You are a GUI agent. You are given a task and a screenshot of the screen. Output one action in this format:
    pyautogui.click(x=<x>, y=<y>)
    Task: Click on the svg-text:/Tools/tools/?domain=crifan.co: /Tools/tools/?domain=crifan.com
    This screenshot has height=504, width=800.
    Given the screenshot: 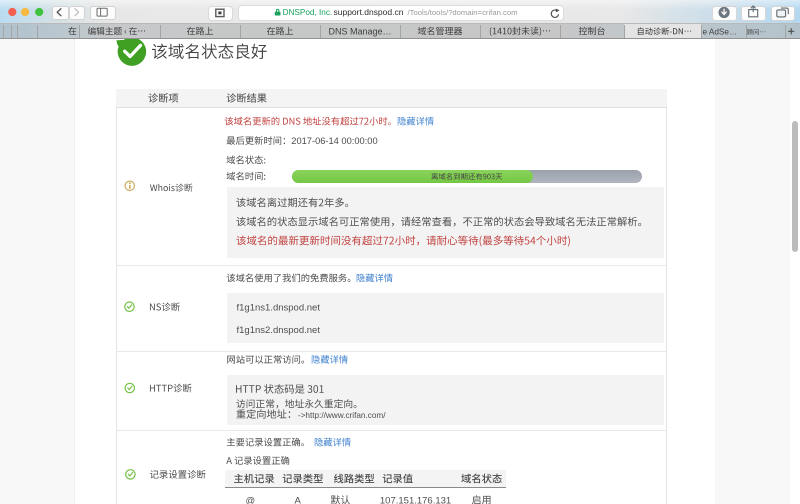 What is the action you would take?
    pyautogui.click(x=463, y=12)
    